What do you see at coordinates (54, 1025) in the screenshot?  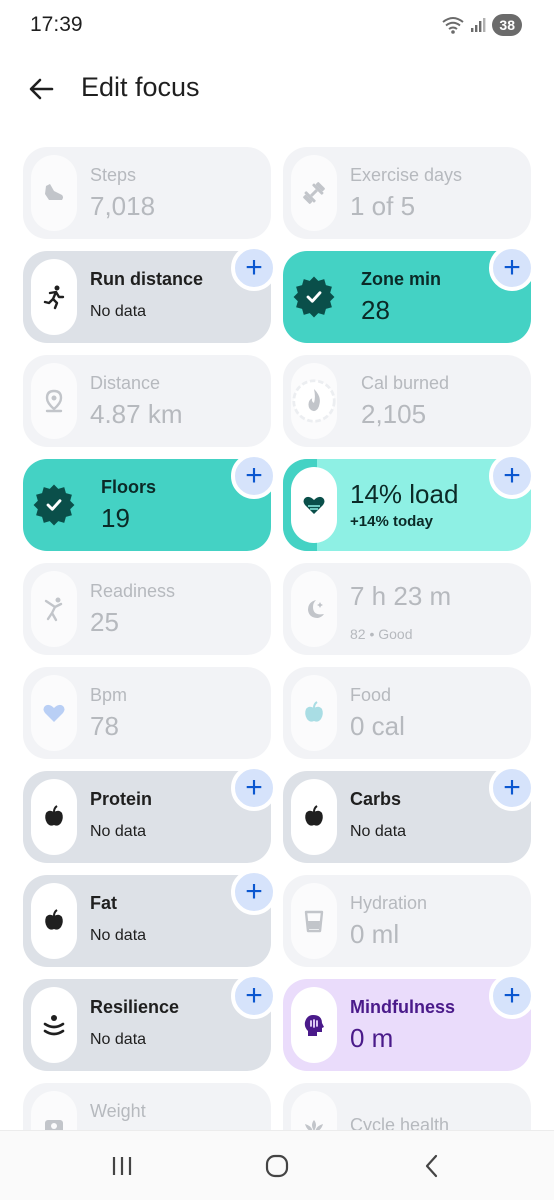 I see `resilience-icon` at bounding box center [54, 1025].